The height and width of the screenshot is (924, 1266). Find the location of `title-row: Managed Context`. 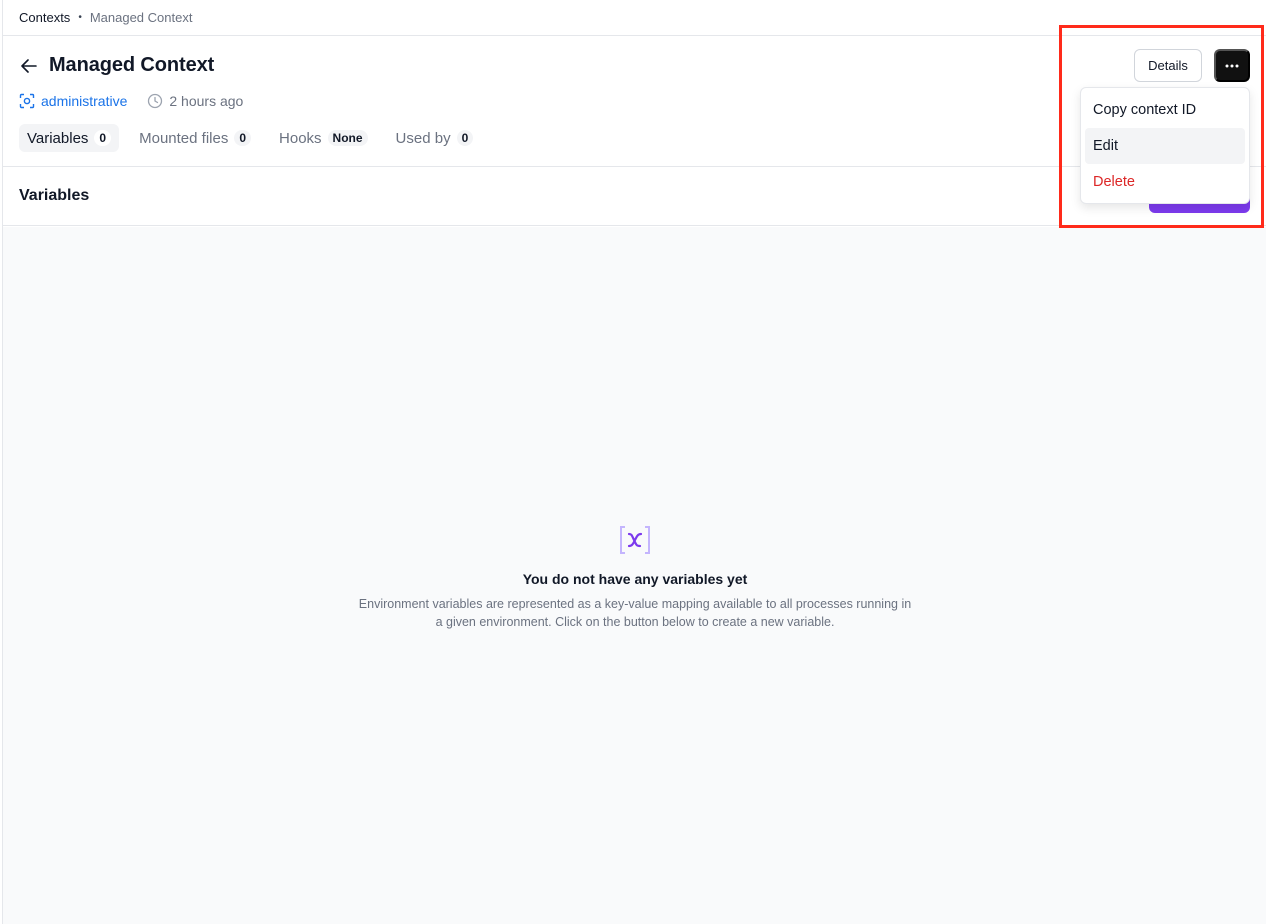

title-row: Managed Context is located at coordinates (116, 65).